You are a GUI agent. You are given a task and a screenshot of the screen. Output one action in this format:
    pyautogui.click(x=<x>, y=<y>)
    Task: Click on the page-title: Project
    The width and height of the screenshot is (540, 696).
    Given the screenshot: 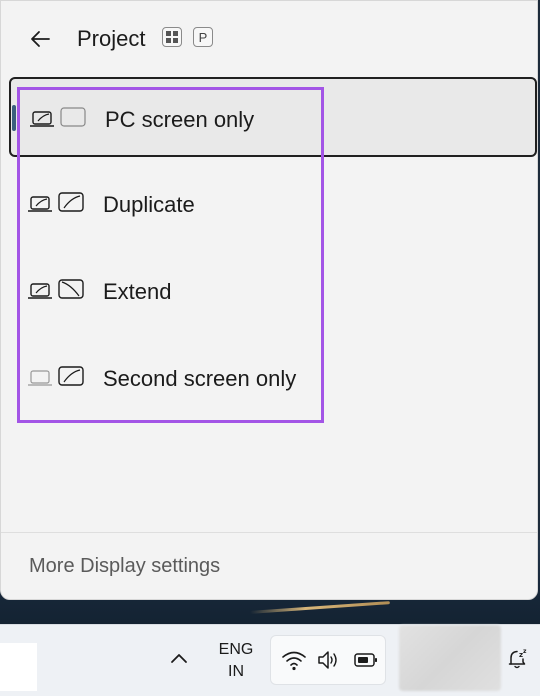 What is the action you would take?
    pyautogui.click(x=111, y=38)
    